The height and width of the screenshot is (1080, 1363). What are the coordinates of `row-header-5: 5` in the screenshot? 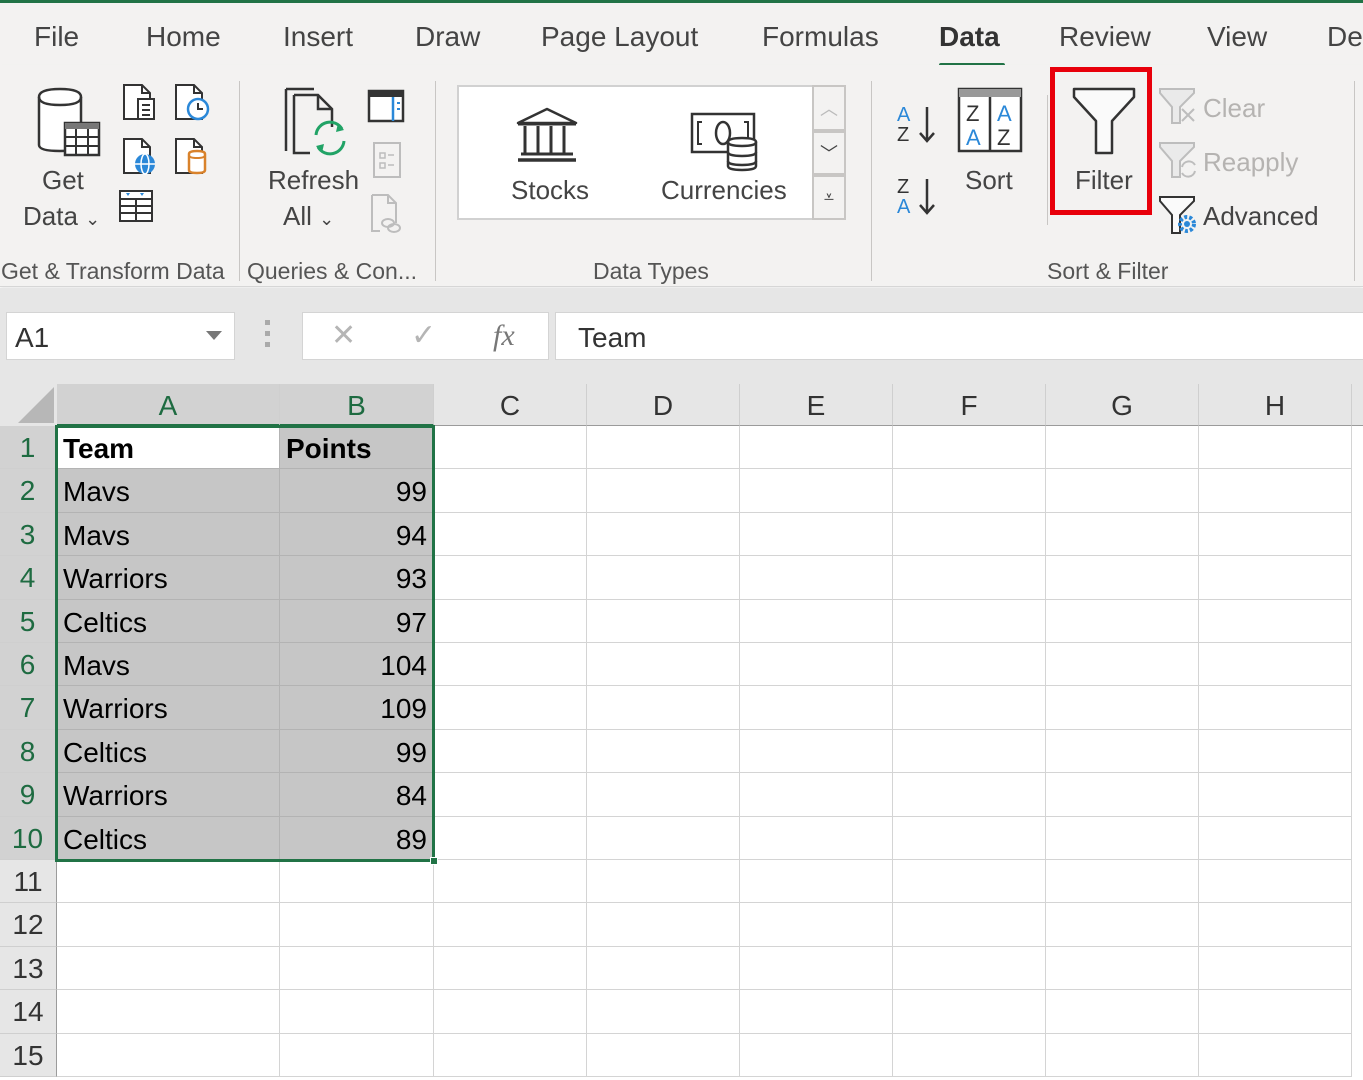 It's located at (28, 621).